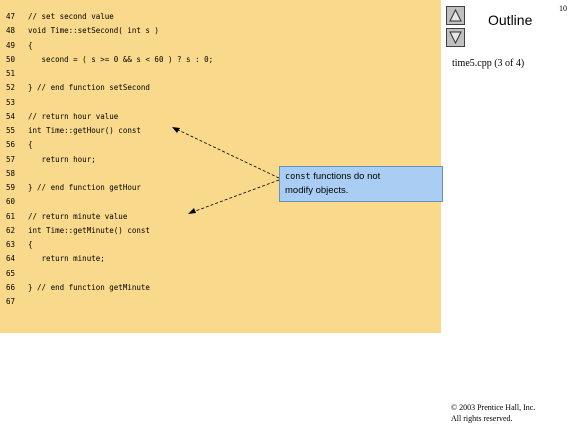 Image resolution: width=575 pixels, height=431 pixels. I want to click on arrow-to-gethour-const, so click(226, 153).